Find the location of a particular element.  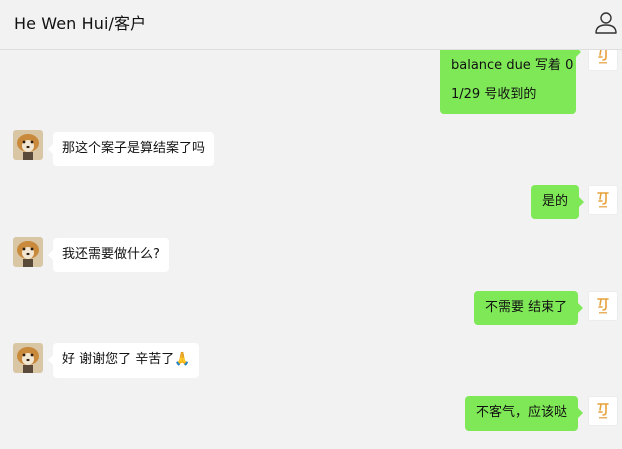

outgoing-message: 不客气，应该哒 is located at coordinates (524, 413).